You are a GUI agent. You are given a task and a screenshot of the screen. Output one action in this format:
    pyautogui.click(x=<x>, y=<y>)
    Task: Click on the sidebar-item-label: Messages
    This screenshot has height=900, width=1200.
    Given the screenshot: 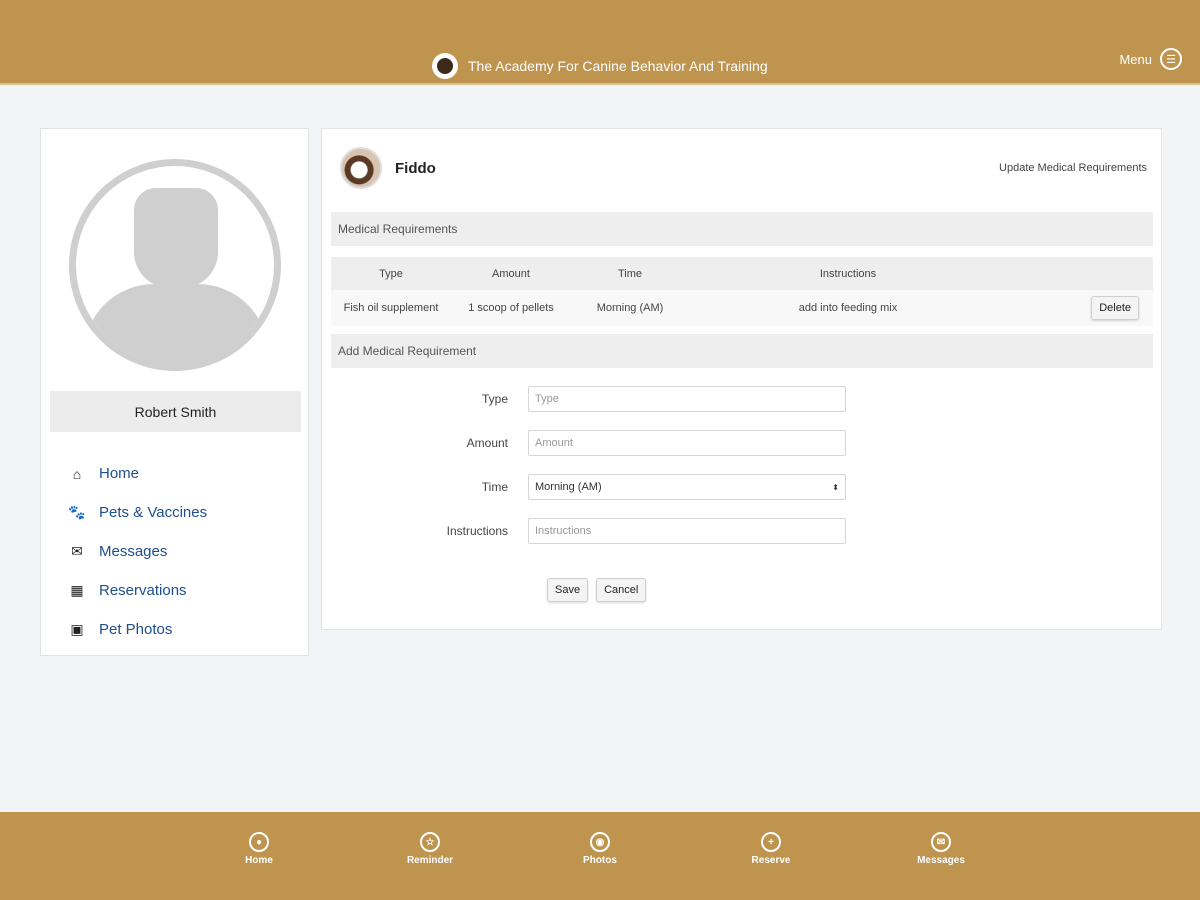 What is the action you would take?
    pyautogui.click(x=133, y=551)
    